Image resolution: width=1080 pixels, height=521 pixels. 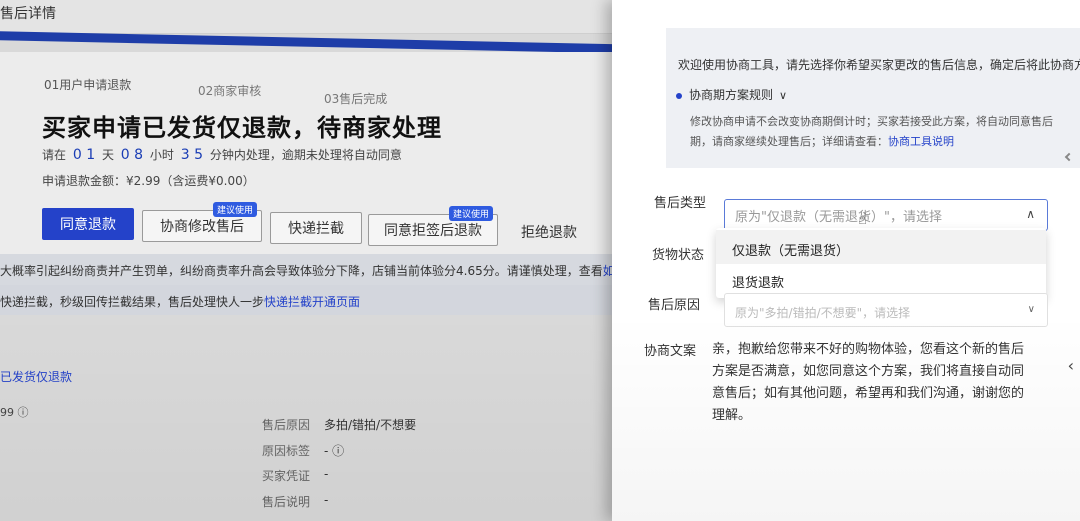 I want to click on detail-row: 原因标签 - ⓘ, so click(x=303, y=451).